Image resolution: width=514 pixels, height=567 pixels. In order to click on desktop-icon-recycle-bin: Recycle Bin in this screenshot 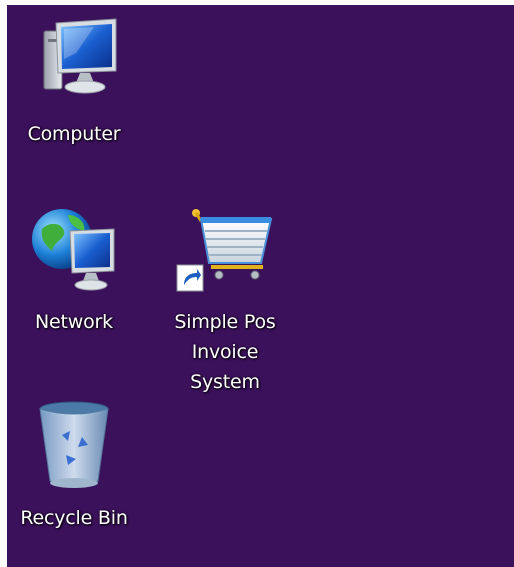, I will do `click(74, 465)`.